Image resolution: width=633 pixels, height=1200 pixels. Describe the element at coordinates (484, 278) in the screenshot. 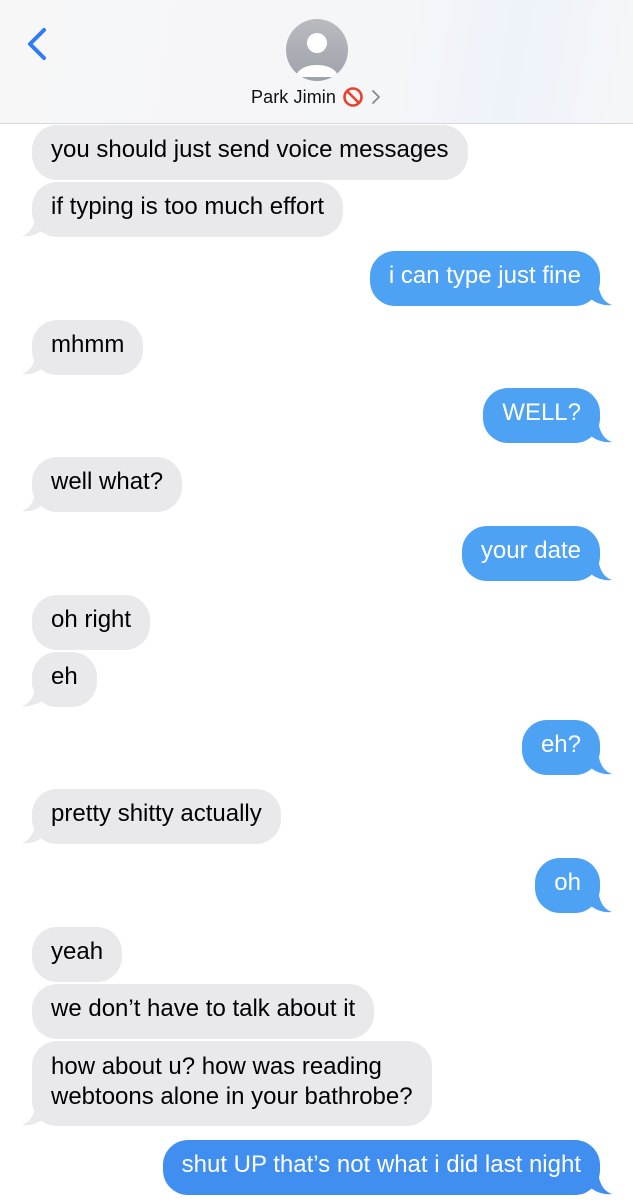

I see `sent-message: i can type just fine` at that location.